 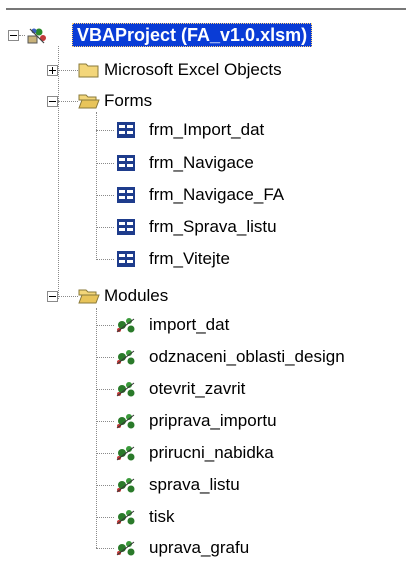 What do you see at coordinates (213, 227) in the screenshot?
I see `tree-item-form: frm_Sprava_listu` at bounding box center [213, 227].